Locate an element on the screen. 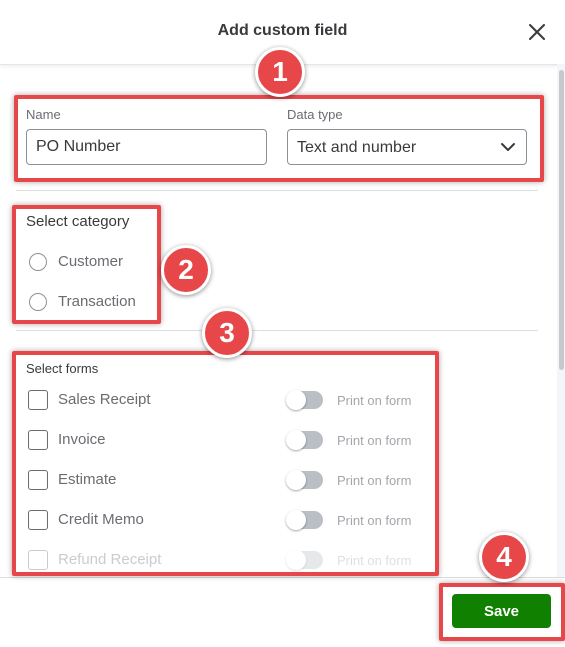 This screenshot has width=565, height=647. callout-box-category is located at coordinates (86, 264).